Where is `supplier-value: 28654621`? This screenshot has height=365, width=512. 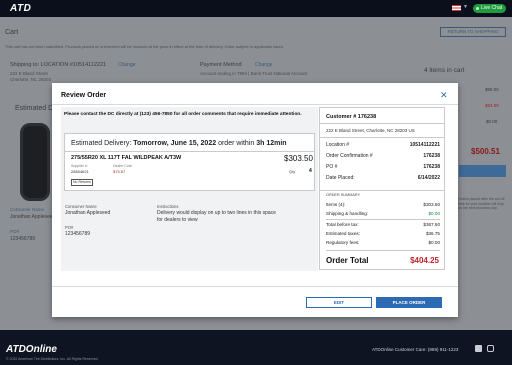 supplier-value: 28654621 is located at coordinates (80, 171).